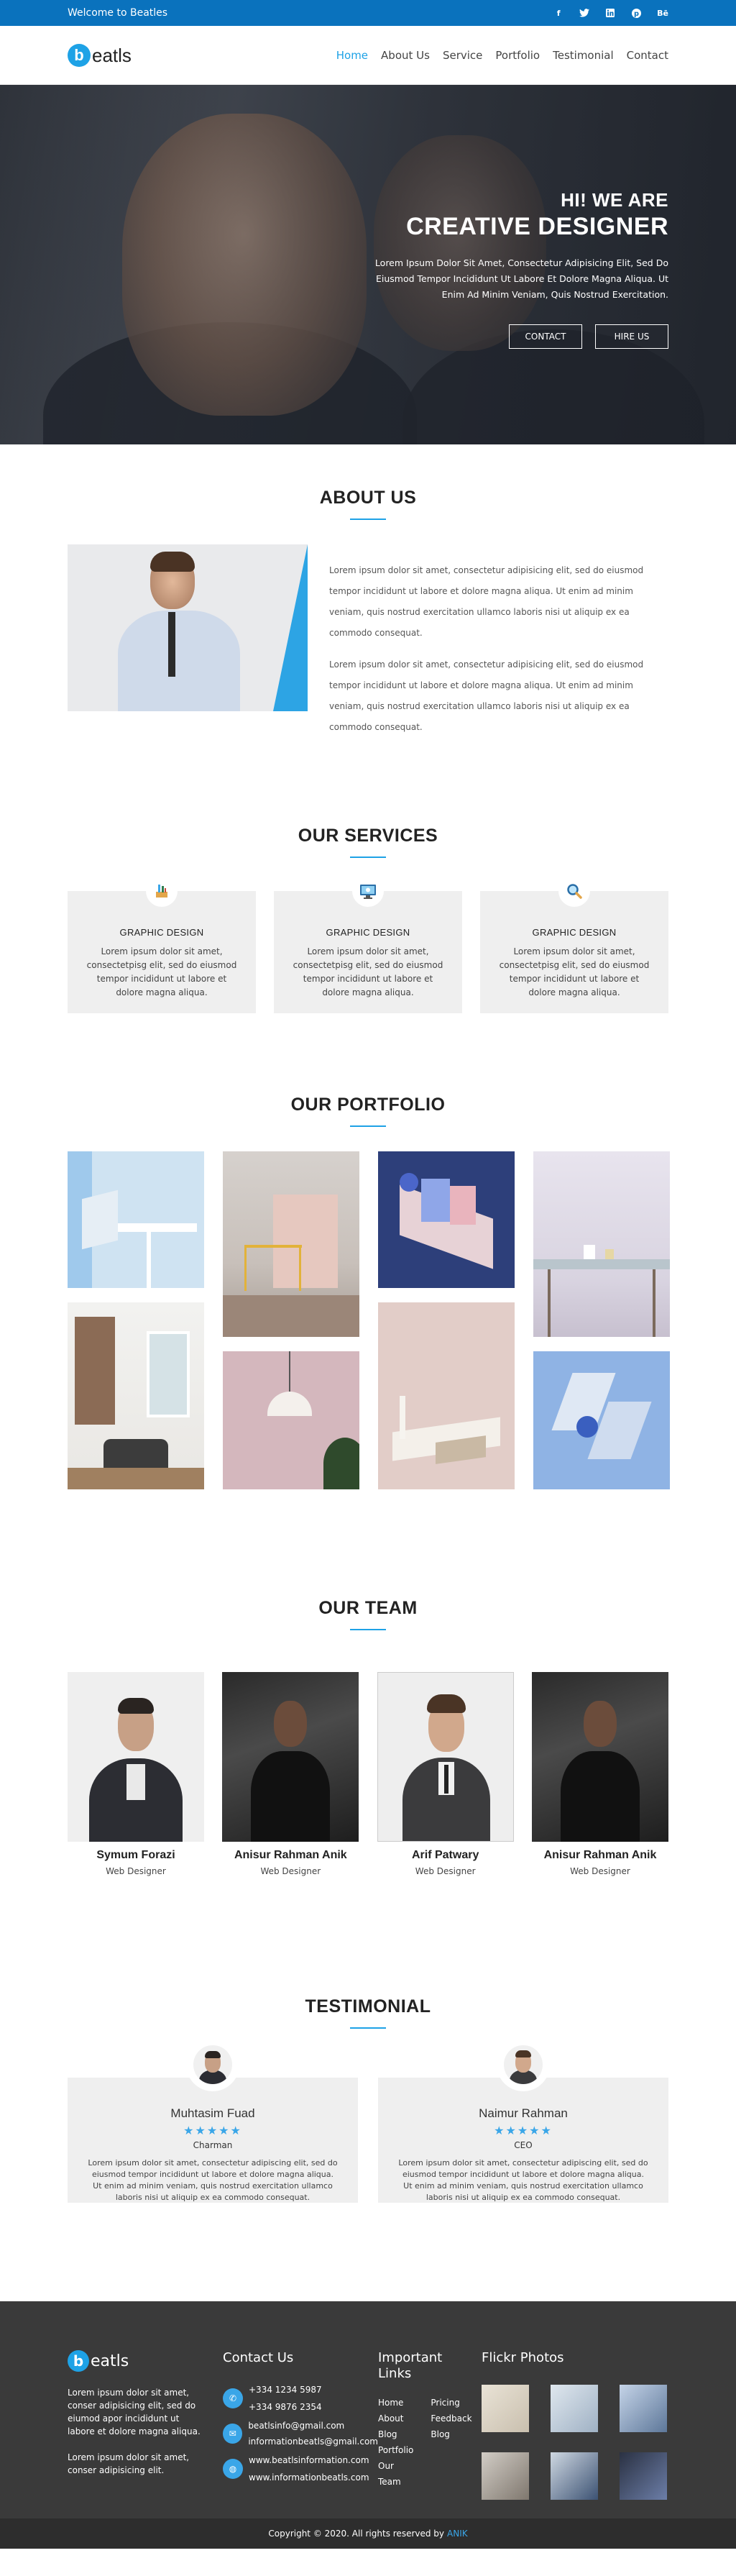 The height and width of the screenshot is (2576, 736). What do you see at coordinates (233, 2434) in the screenshot?
I see `email-icon: ✉` at bounding box center [233, 2434].